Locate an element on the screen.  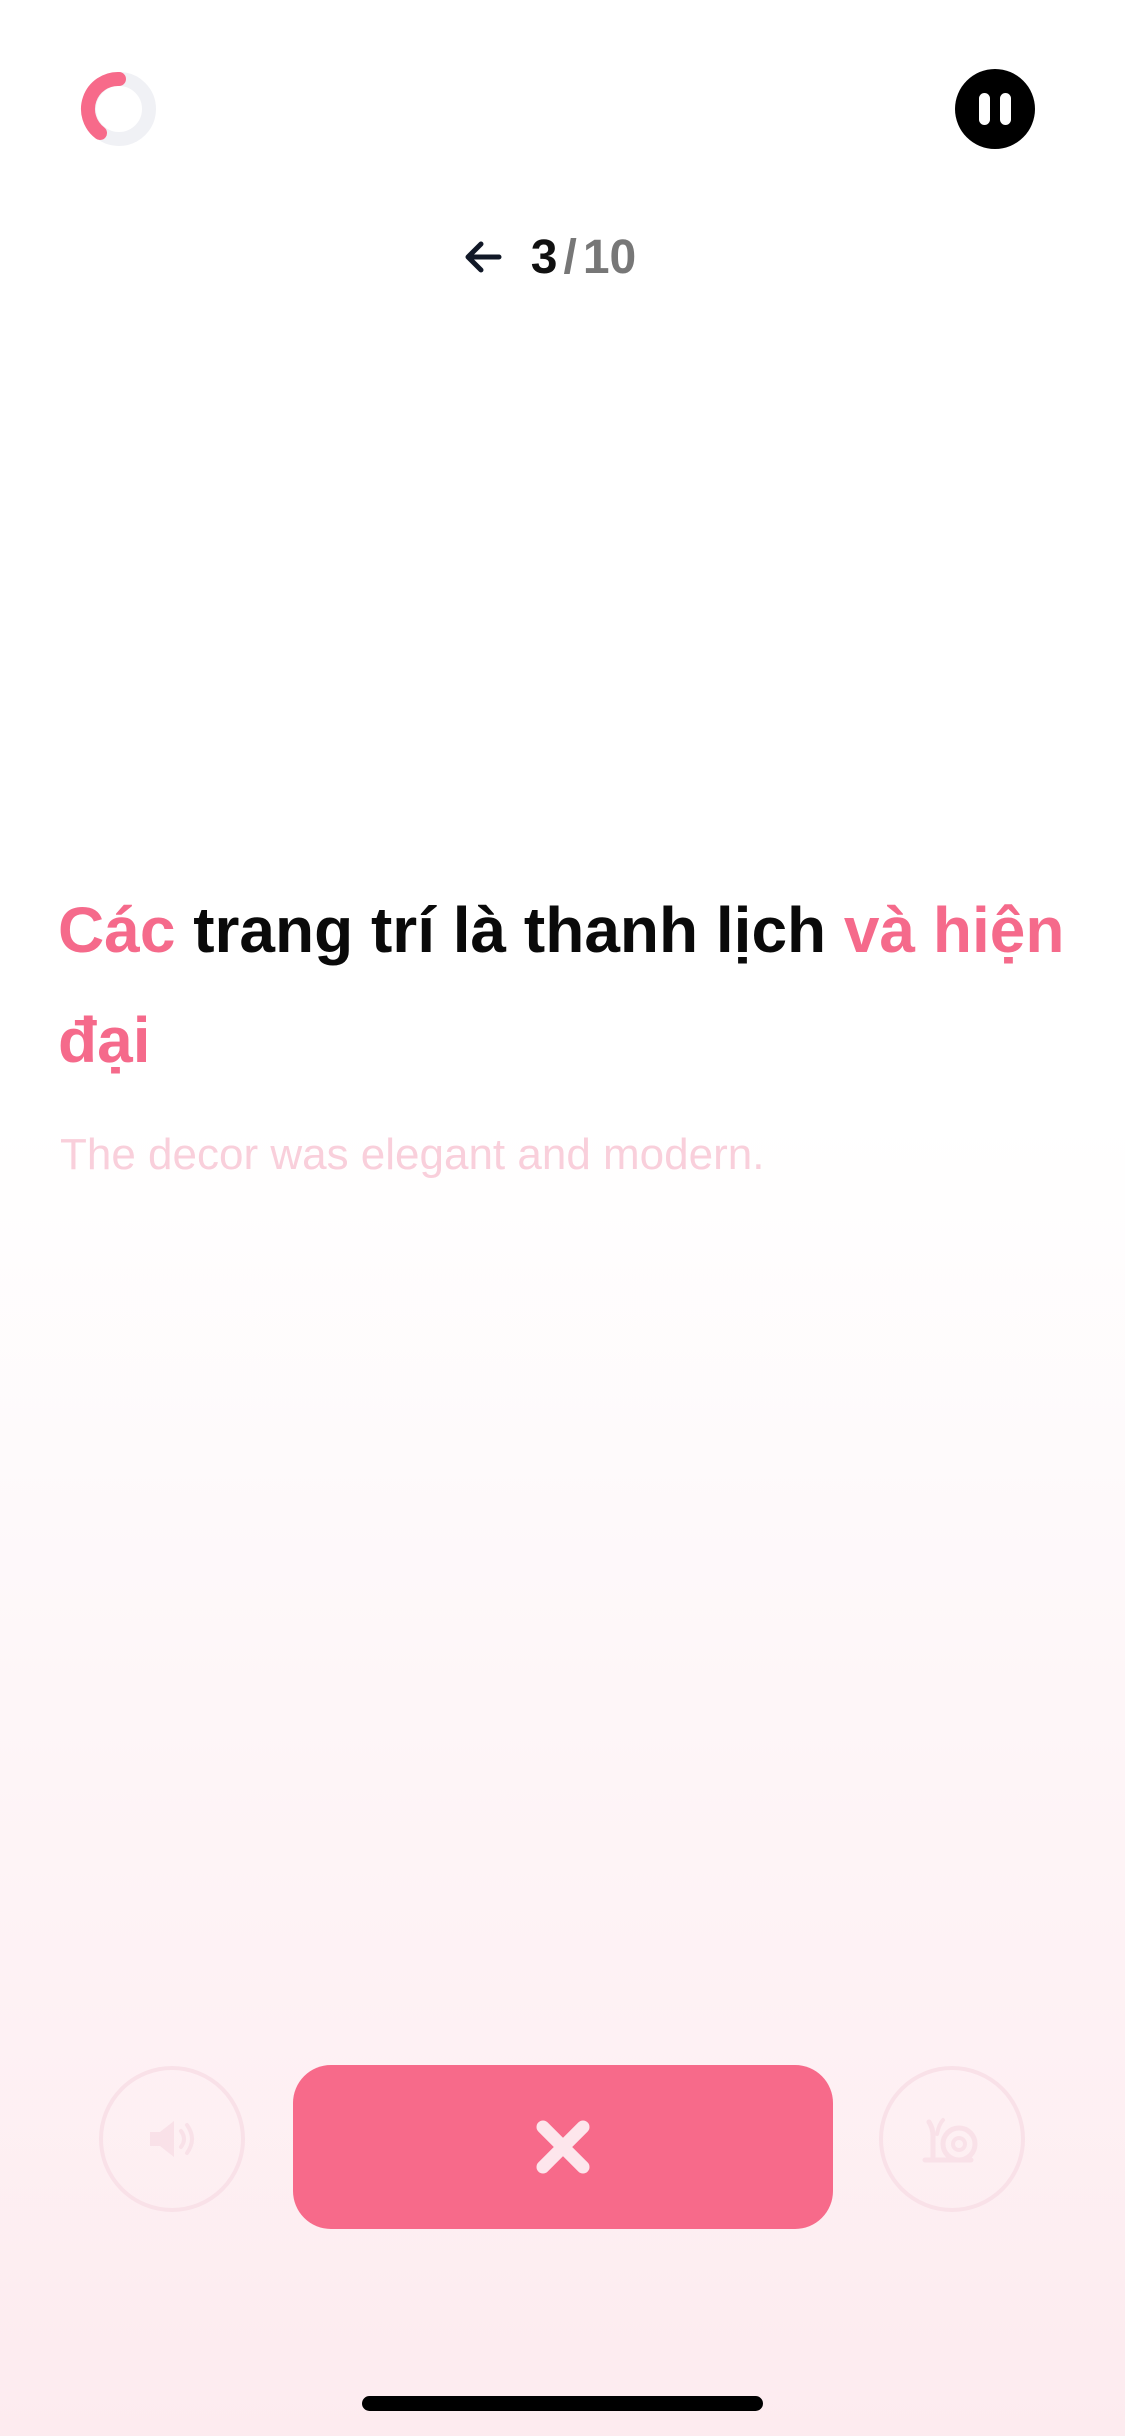
dismiss-button is located at coordinates (563, 2147).